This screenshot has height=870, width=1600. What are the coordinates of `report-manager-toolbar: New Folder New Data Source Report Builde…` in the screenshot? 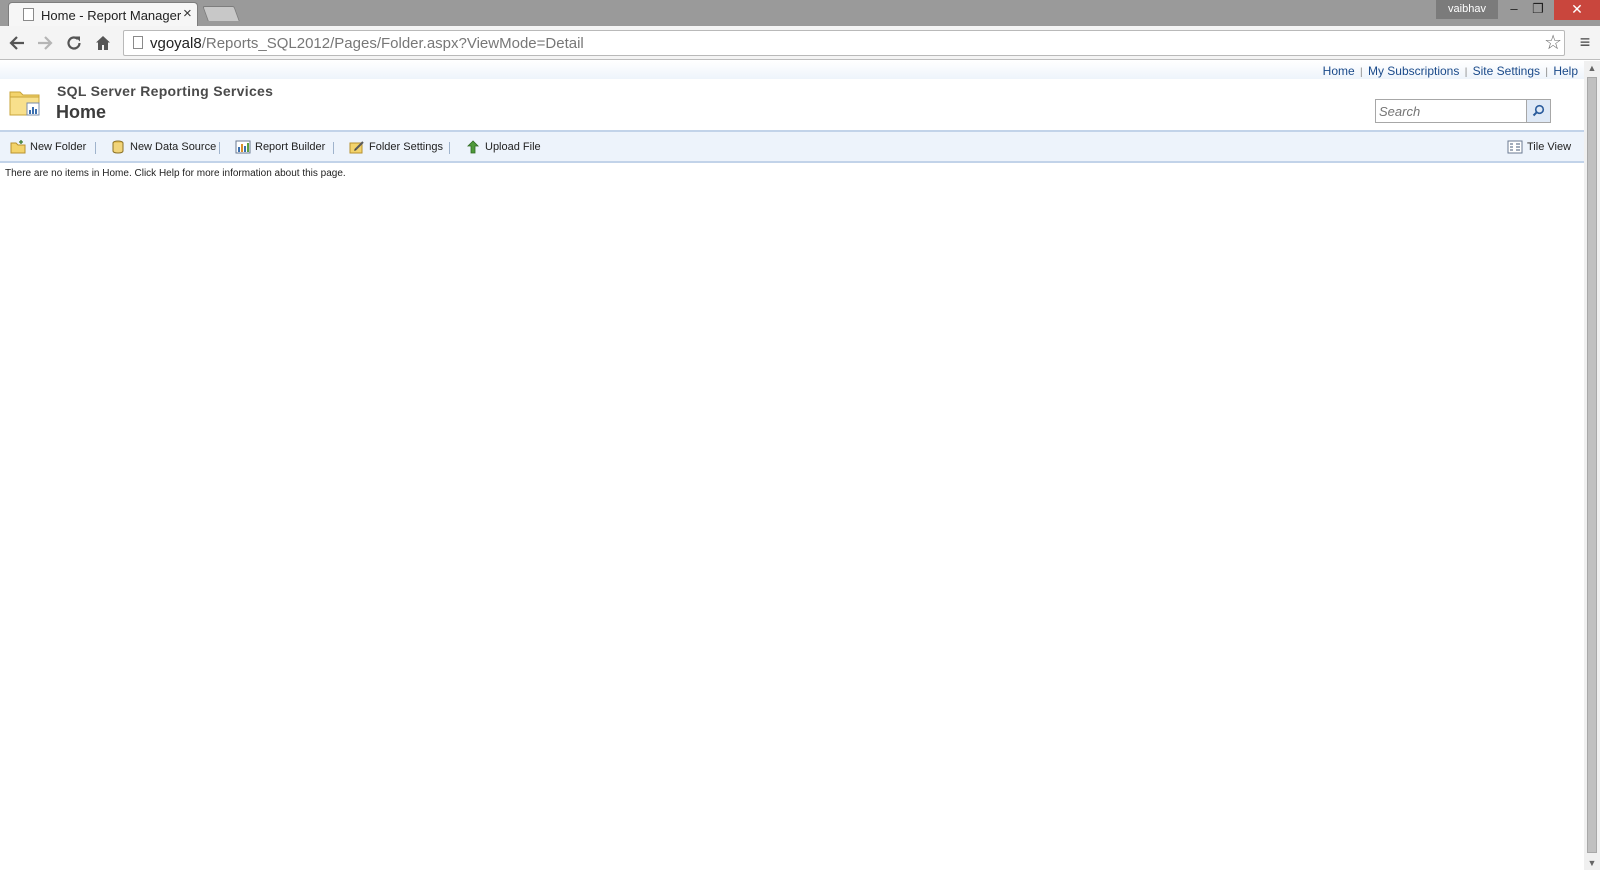 It's located at (792, 146).